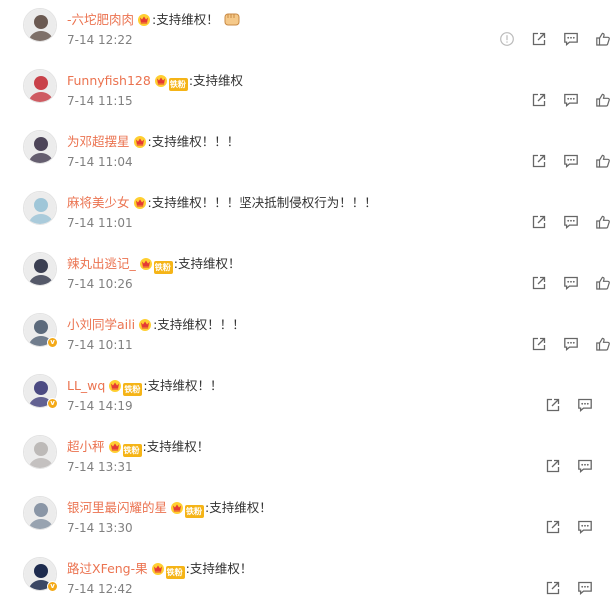 The width and height of the screenshot is (610, 610). I want to click on comment-line: 超小秤 铁粉:支持维权！, so click(138, 446).